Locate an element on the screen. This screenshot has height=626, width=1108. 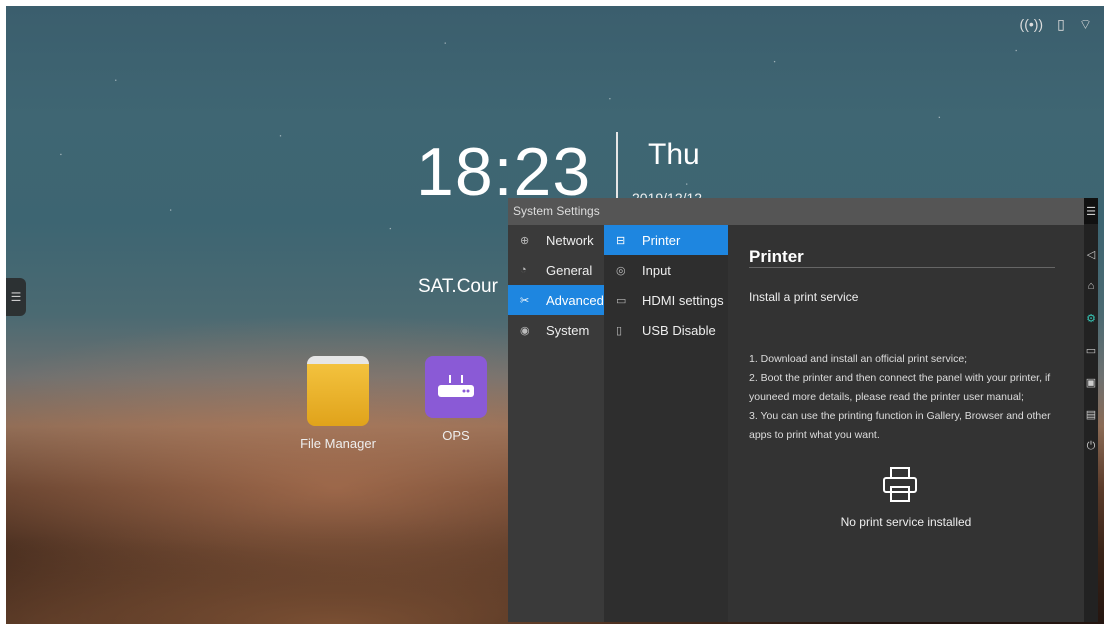
screen-icon: ▣ is located at coordinates (1091, 382).